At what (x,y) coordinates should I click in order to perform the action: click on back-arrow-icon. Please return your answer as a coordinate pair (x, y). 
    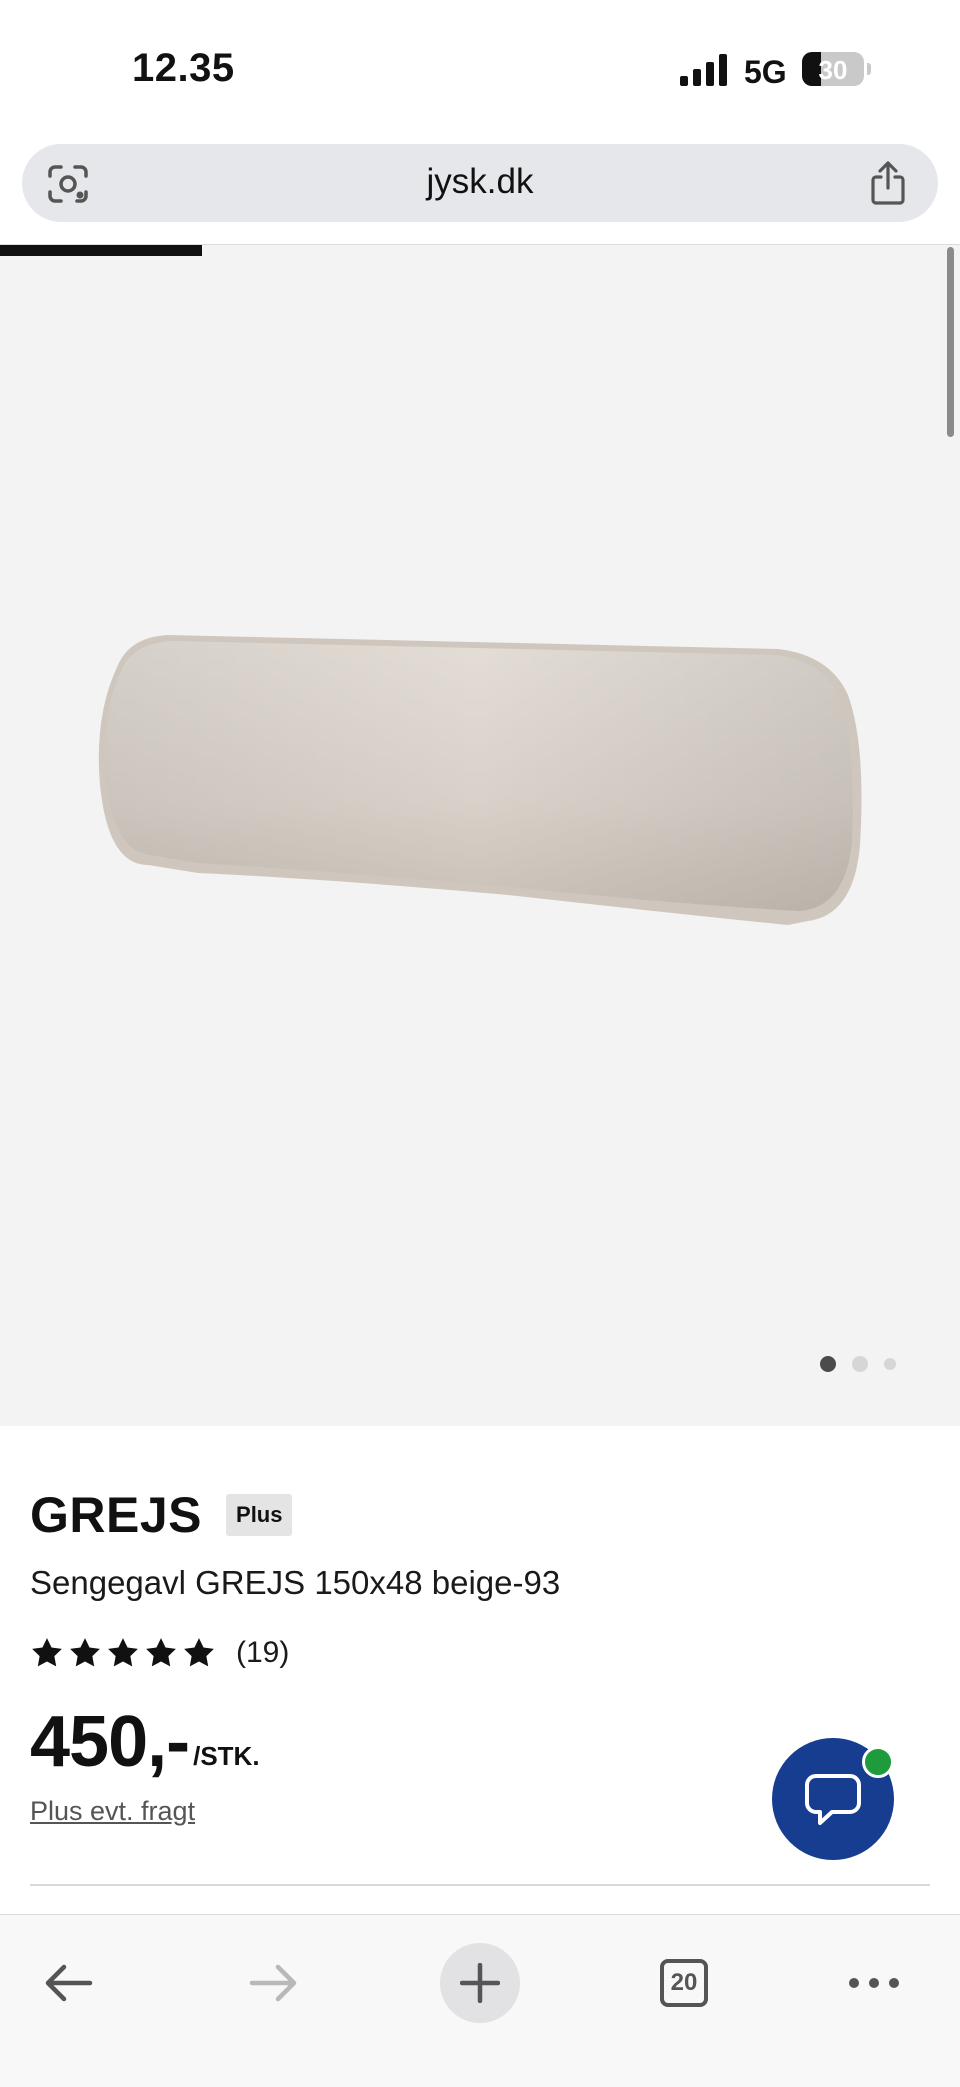
    Looking at the image, I should click on (69, 1983).